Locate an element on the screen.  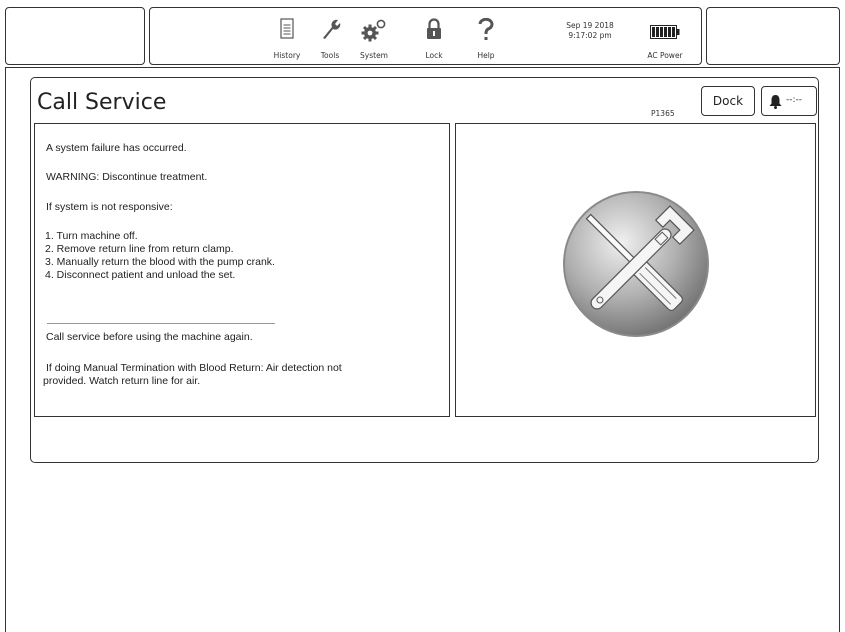
nav-tools-label: Tools is located at coordinates (330, 55).